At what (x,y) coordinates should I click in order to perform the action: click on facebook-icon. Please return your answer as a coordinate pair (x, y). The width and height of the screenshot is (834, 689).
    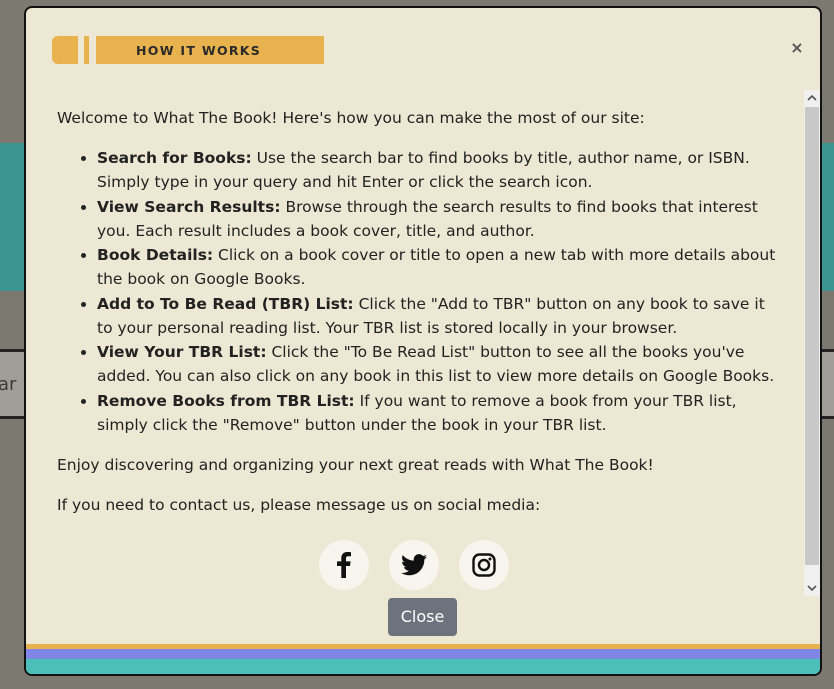
    Looking at the image, I should click on (344, 565).